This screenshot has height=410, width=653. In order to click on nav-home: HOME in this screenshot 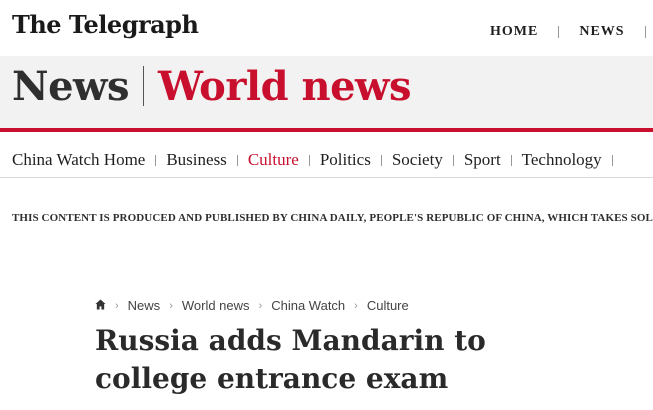, I will do `click(514, 32)`.